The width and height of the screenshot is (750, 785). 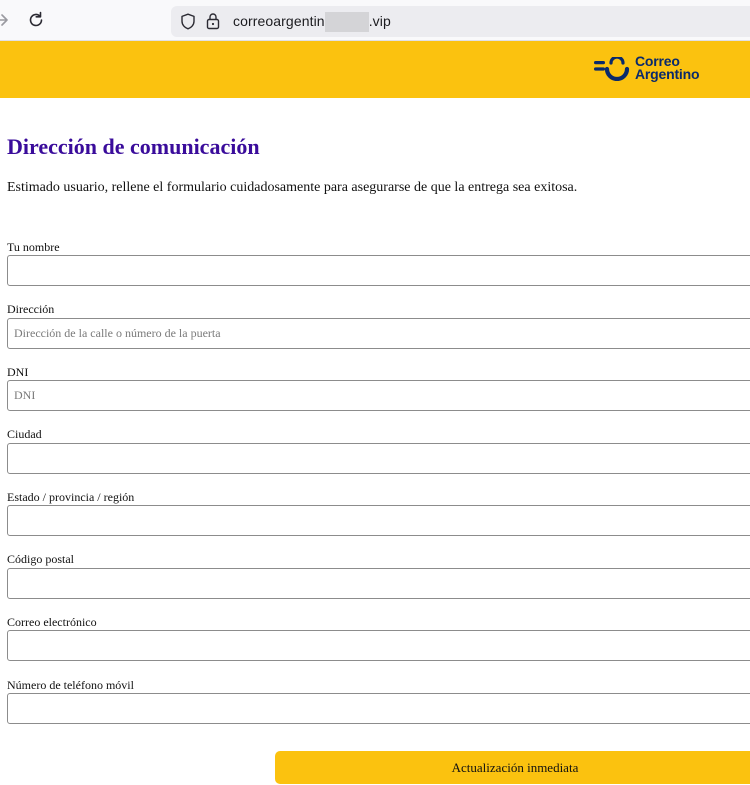 I want to click on arrow-right-icon, so click(x=5, y=20).